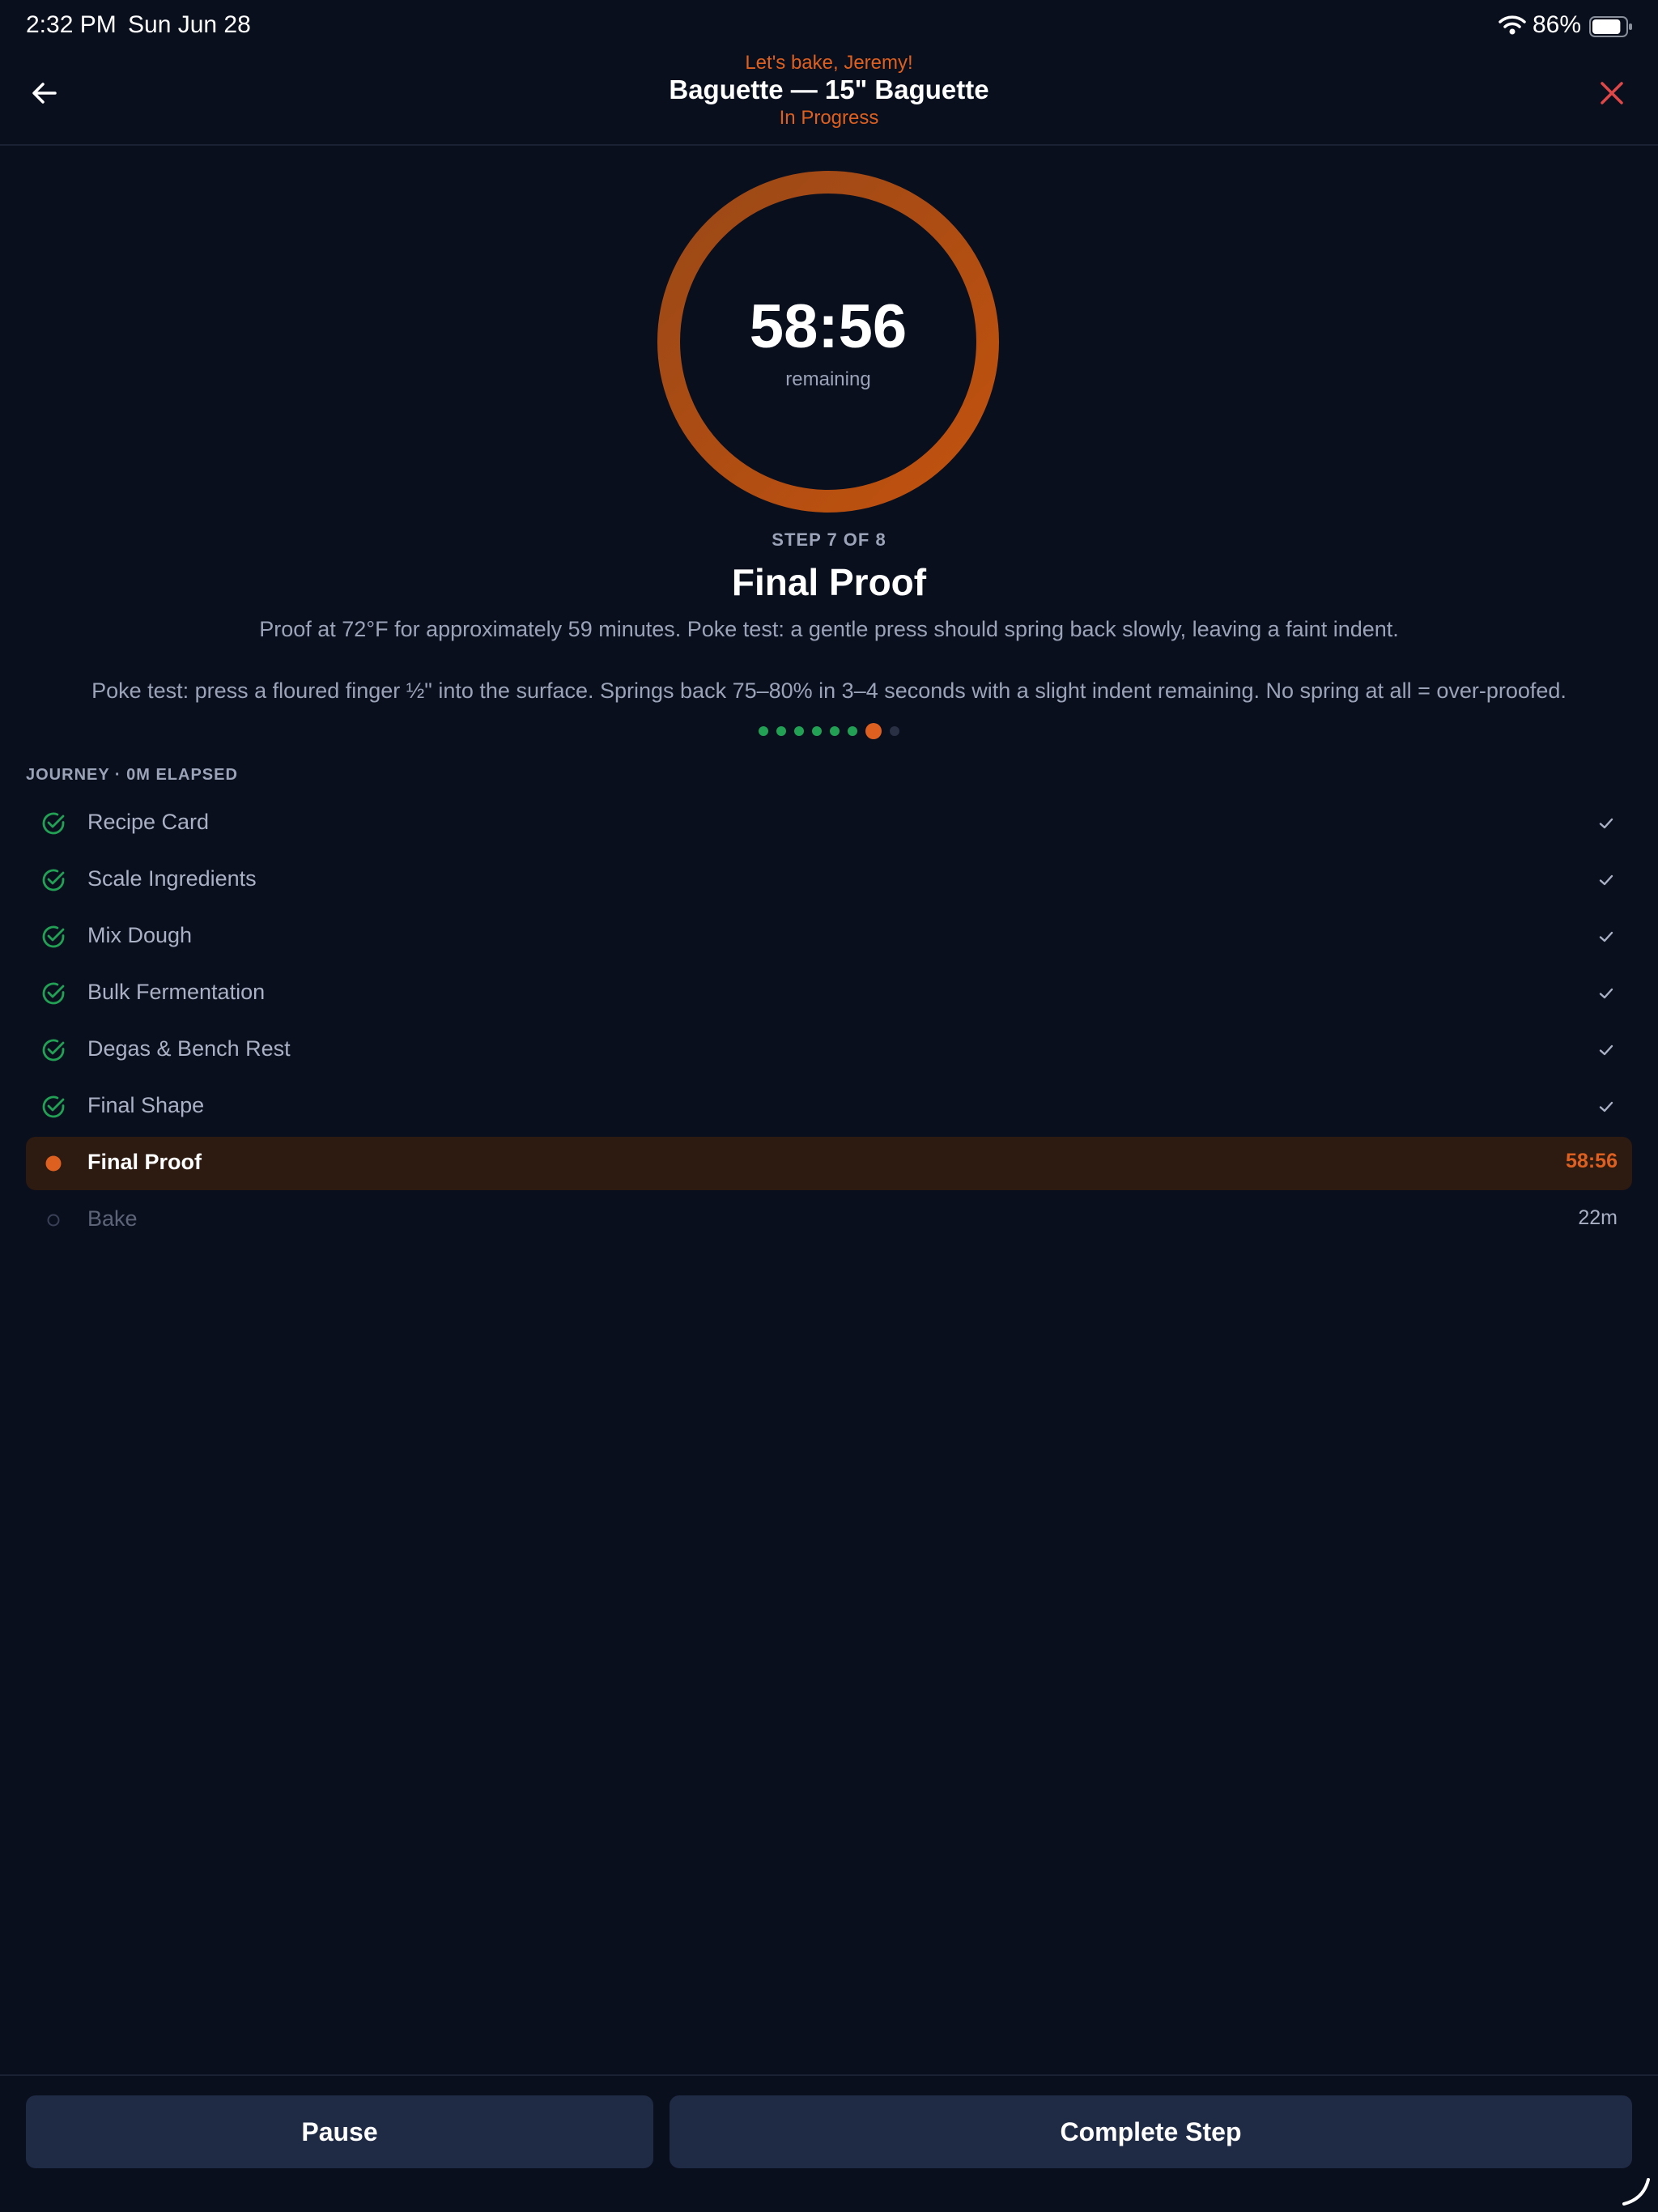  I want to click on journey-row-timer: 58:56, so click(1592, 1161).